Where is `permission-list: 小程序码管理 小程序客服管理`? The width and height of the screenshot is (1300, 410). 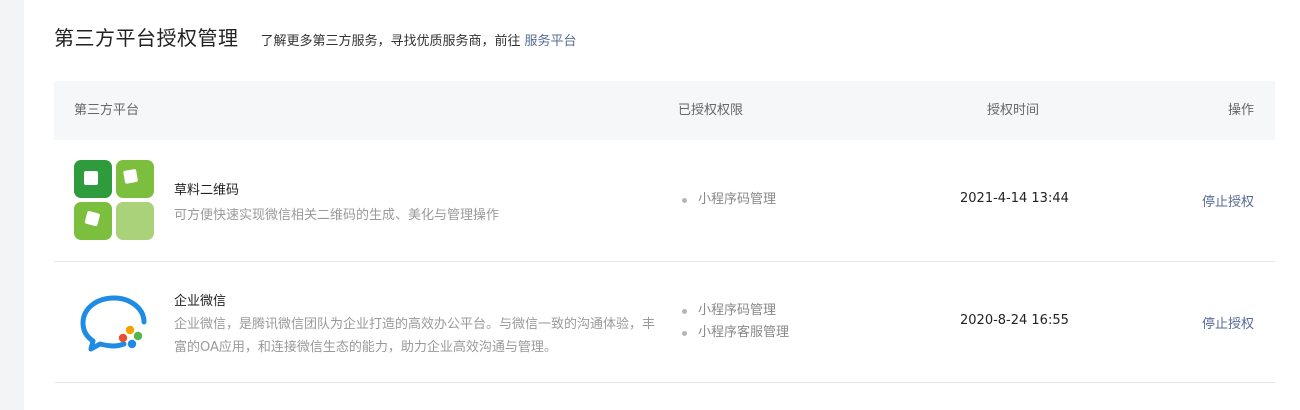 permission-list: 小程序码管理 小程序客服管理 is located at coordinates (733, 322).